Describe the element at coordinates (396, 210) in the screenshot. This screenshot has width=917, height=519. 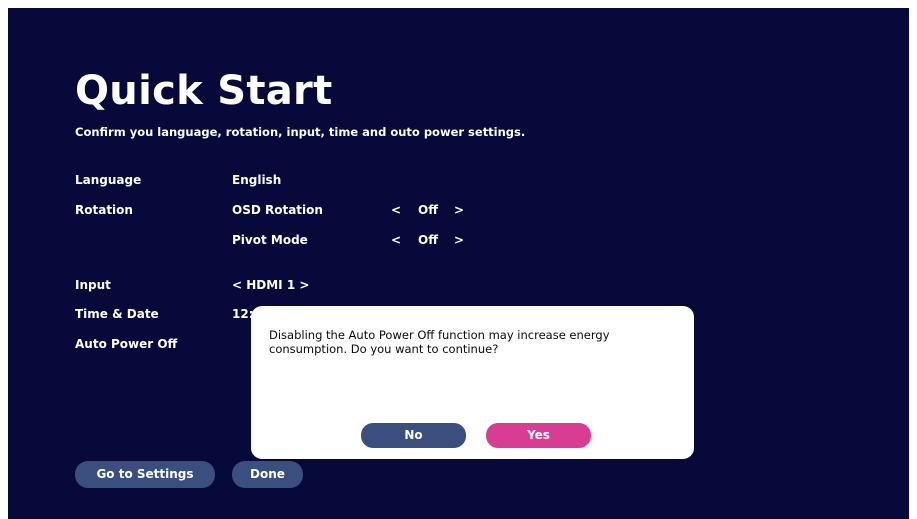
I see `osd-rotation-prev-arrow: <` at that location.